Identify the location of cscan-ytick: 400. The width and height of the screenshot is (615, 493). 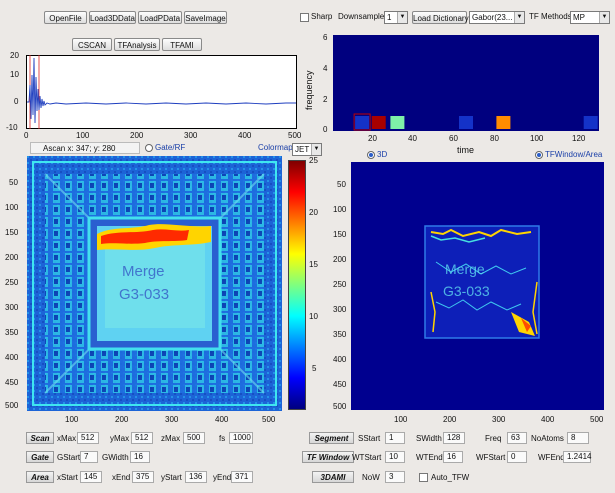
(12, 357).